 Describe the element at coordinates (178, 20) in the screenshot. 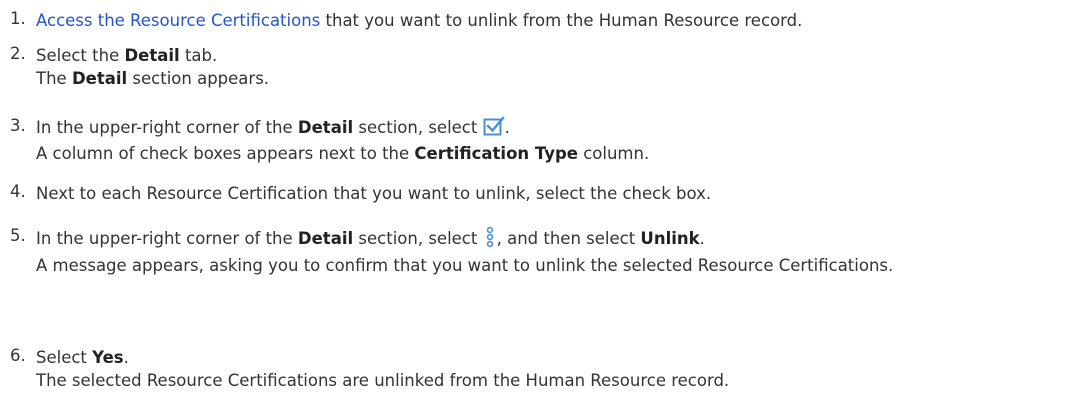

I see `access-resource-certifications-link: Access the Resource Certifications` at that location.